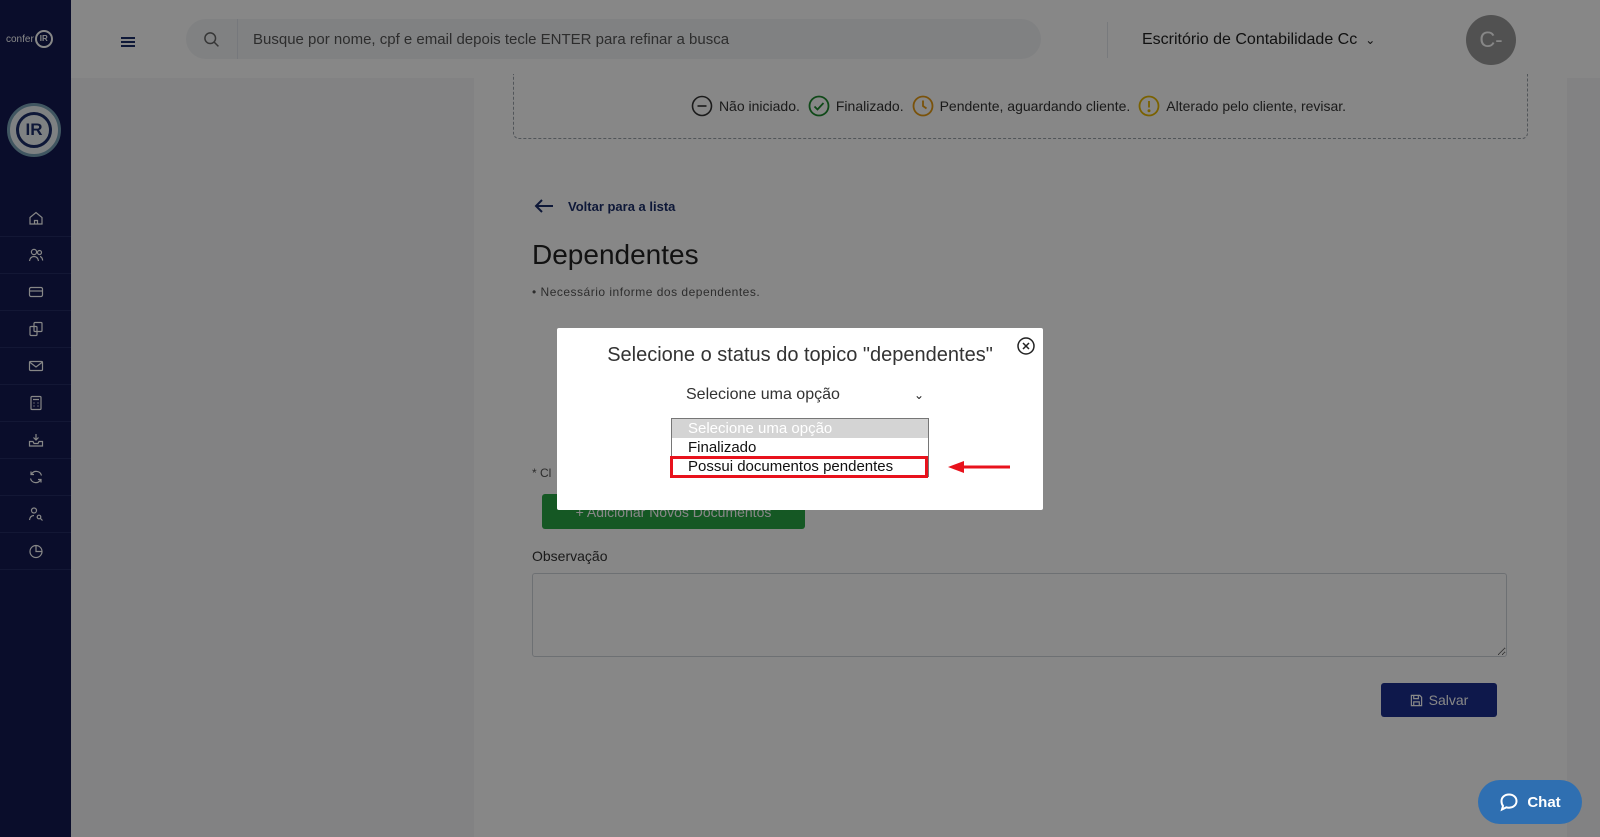 Image resolution: width=1600 pixels, height=837 pixels. I want to click on chat-button: Chat, so click(1530, 802).